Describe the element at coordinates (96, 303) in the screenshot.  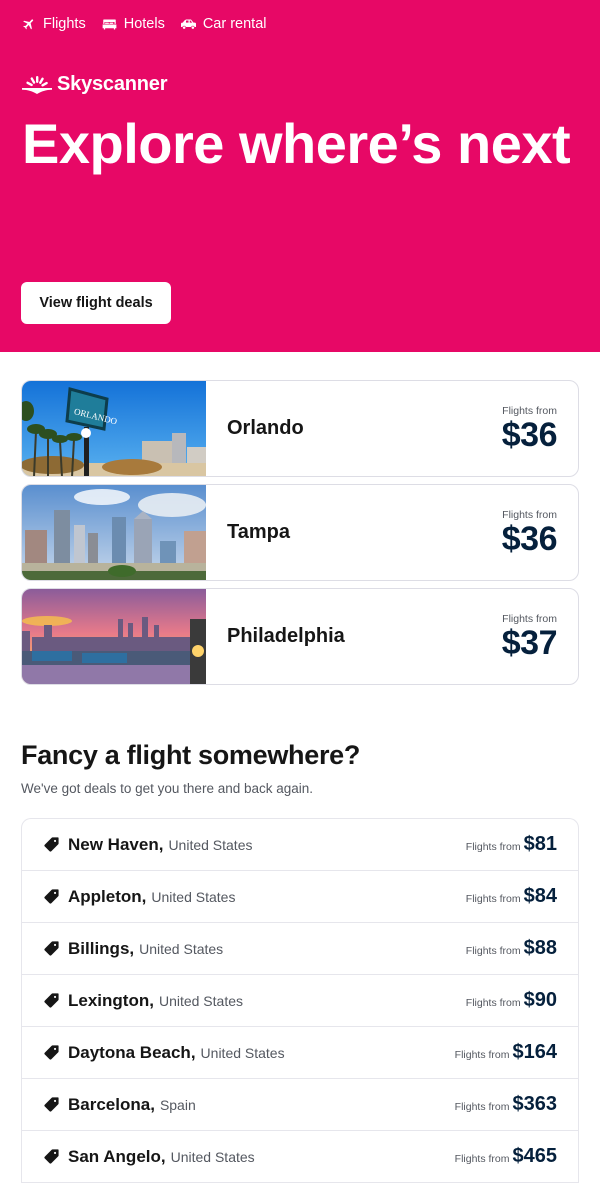
I see `view-flight-deals-button: View flight deals` at that location.